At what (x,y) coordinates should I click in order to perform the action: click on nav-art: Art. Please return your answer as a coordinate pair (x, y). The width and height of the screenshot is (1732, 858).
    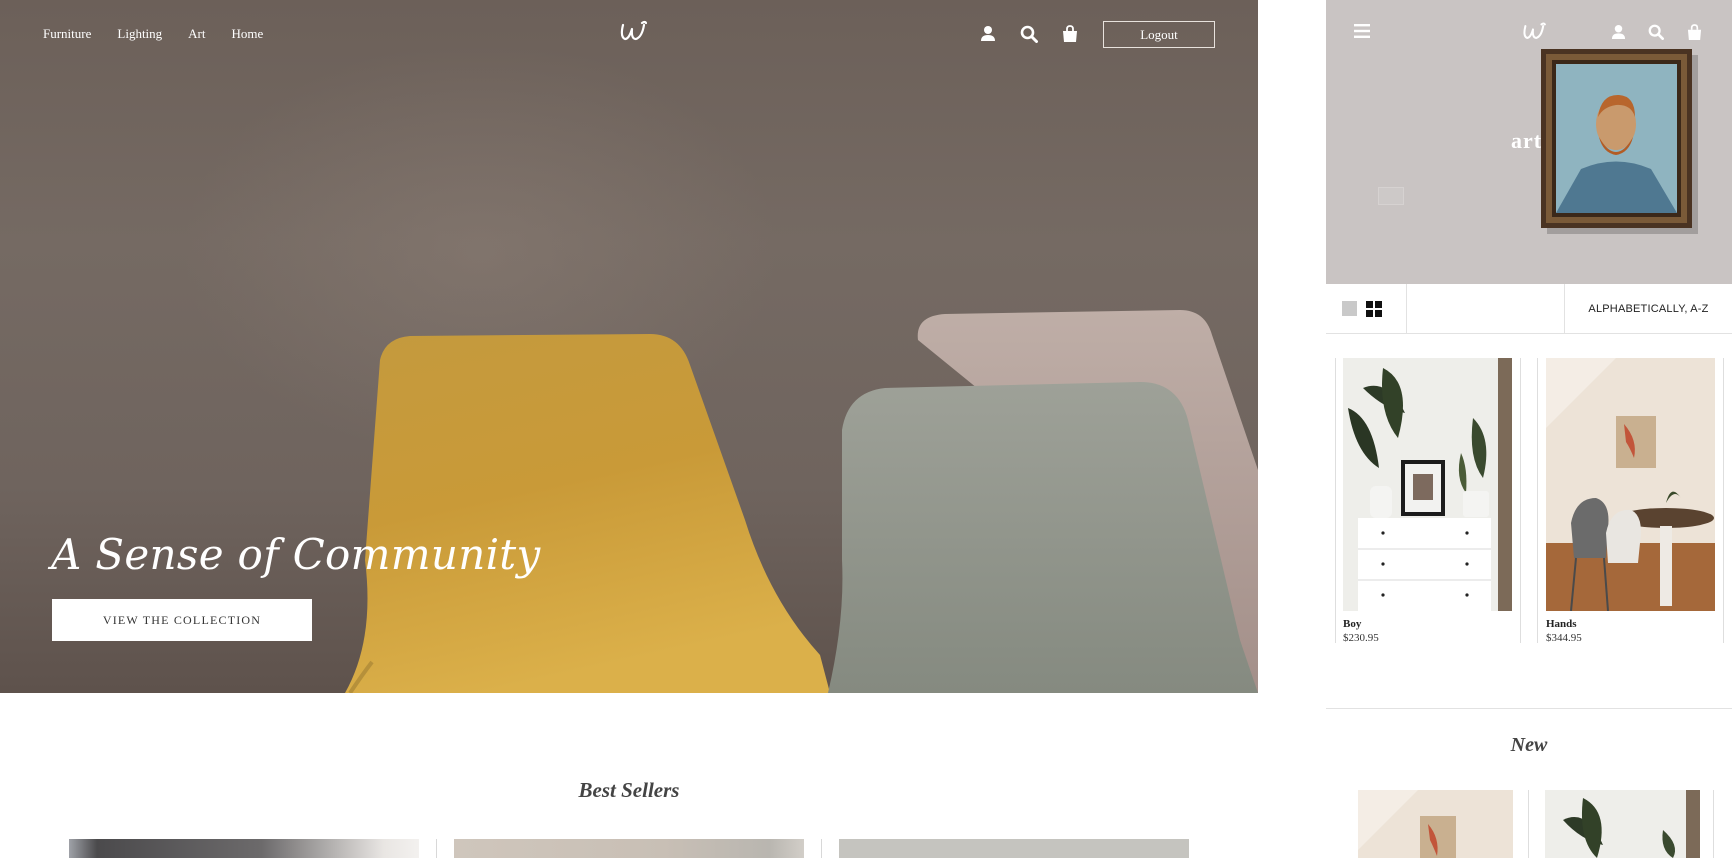
    Looking at the image, I should click on (196, 34).